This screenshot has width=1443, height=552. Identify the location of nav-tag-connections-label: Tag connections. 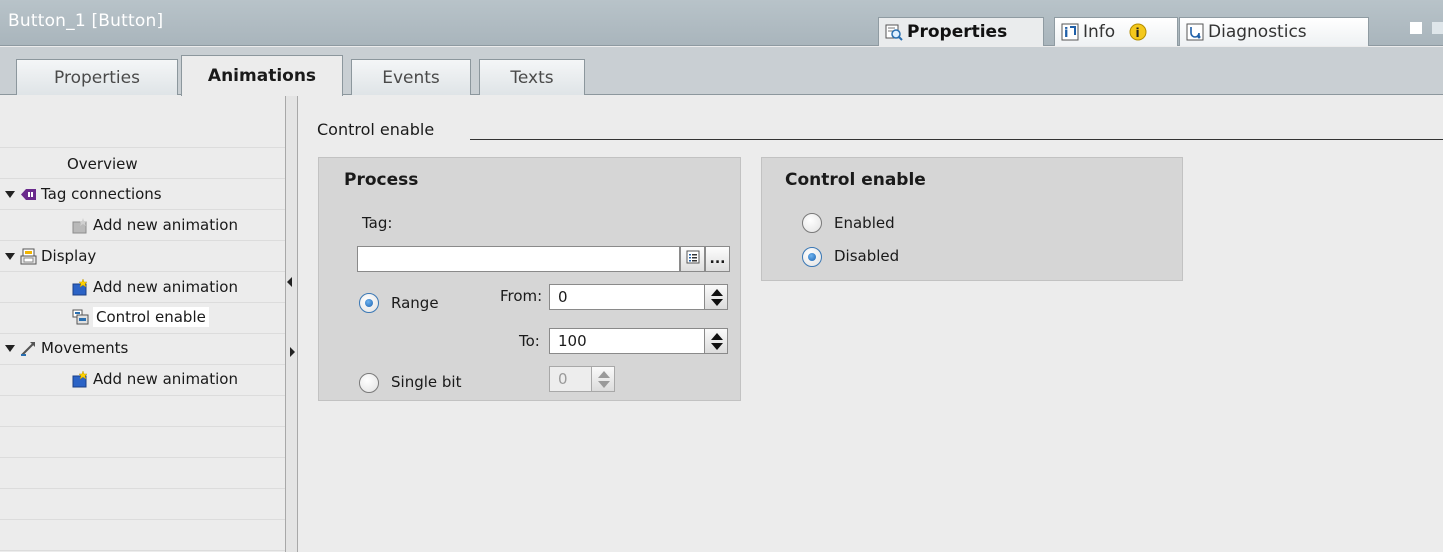
(101, 194).